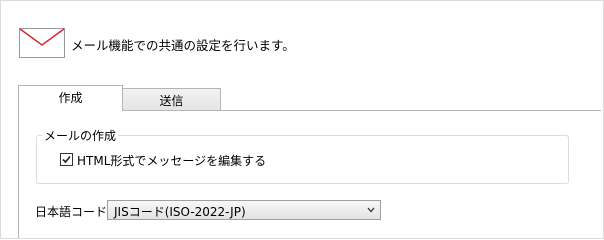  What do you see at coordinates (42, 43) in the screenshot?
I see `envelope-icon` at bounding box center [42, 43].